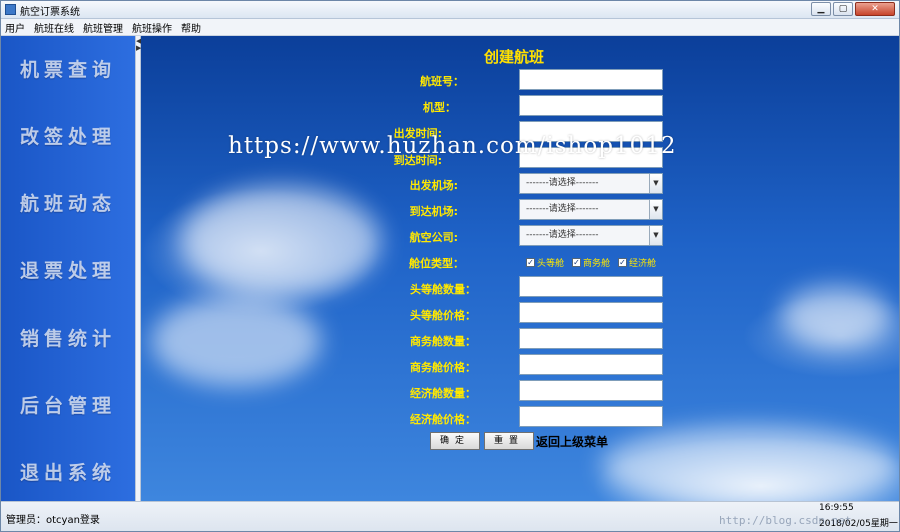 Image resolution: width=900 pixels, height=532 pixels. I want to click on first-count-label: 头等舱数量：, so click(443, 289).